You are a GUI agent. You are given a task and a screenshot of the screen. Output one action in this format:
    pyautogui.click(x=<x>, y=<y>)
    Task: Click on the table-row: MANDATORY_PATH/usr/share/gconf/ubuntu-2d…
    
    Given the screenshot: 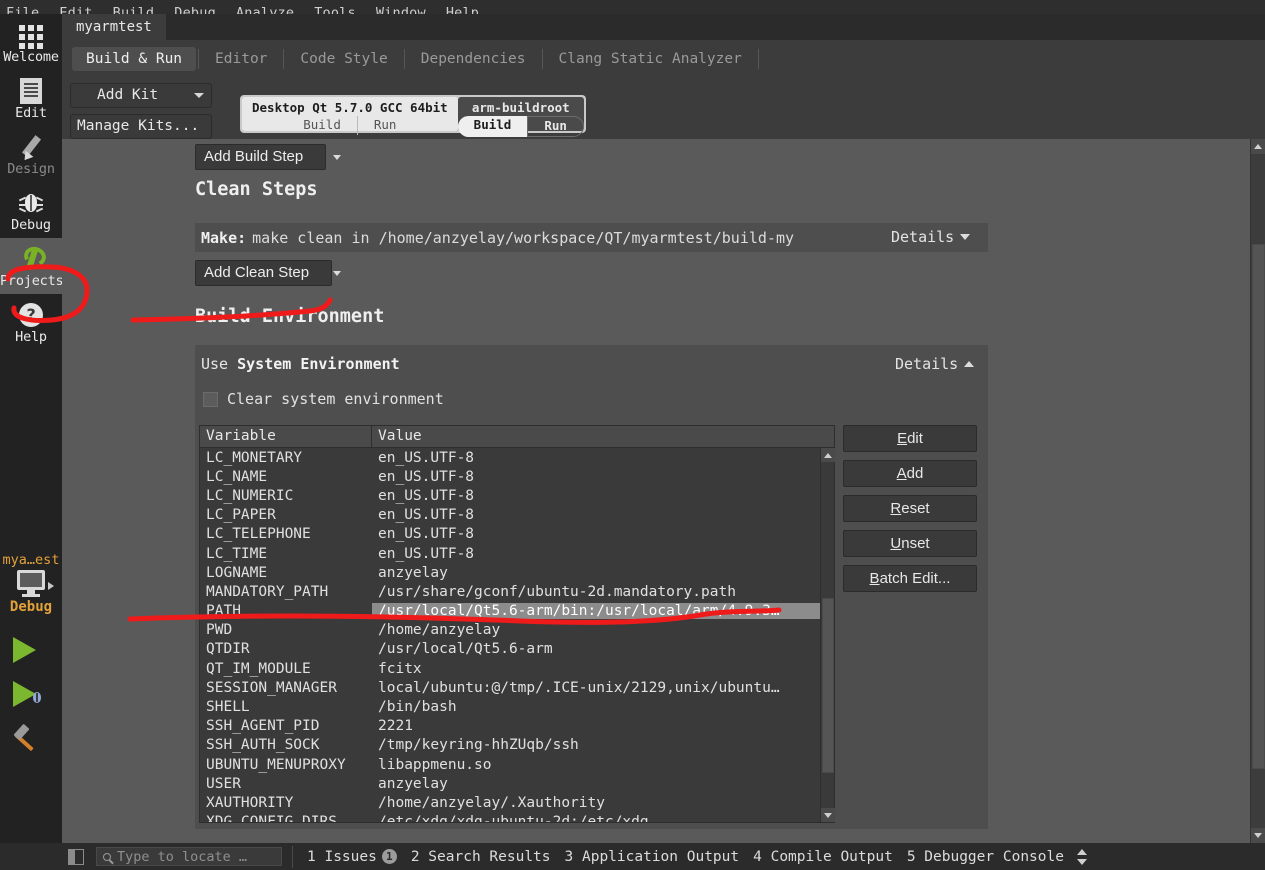 What is the action you would take?
    pyautogui.click(x=517, y=591)
    